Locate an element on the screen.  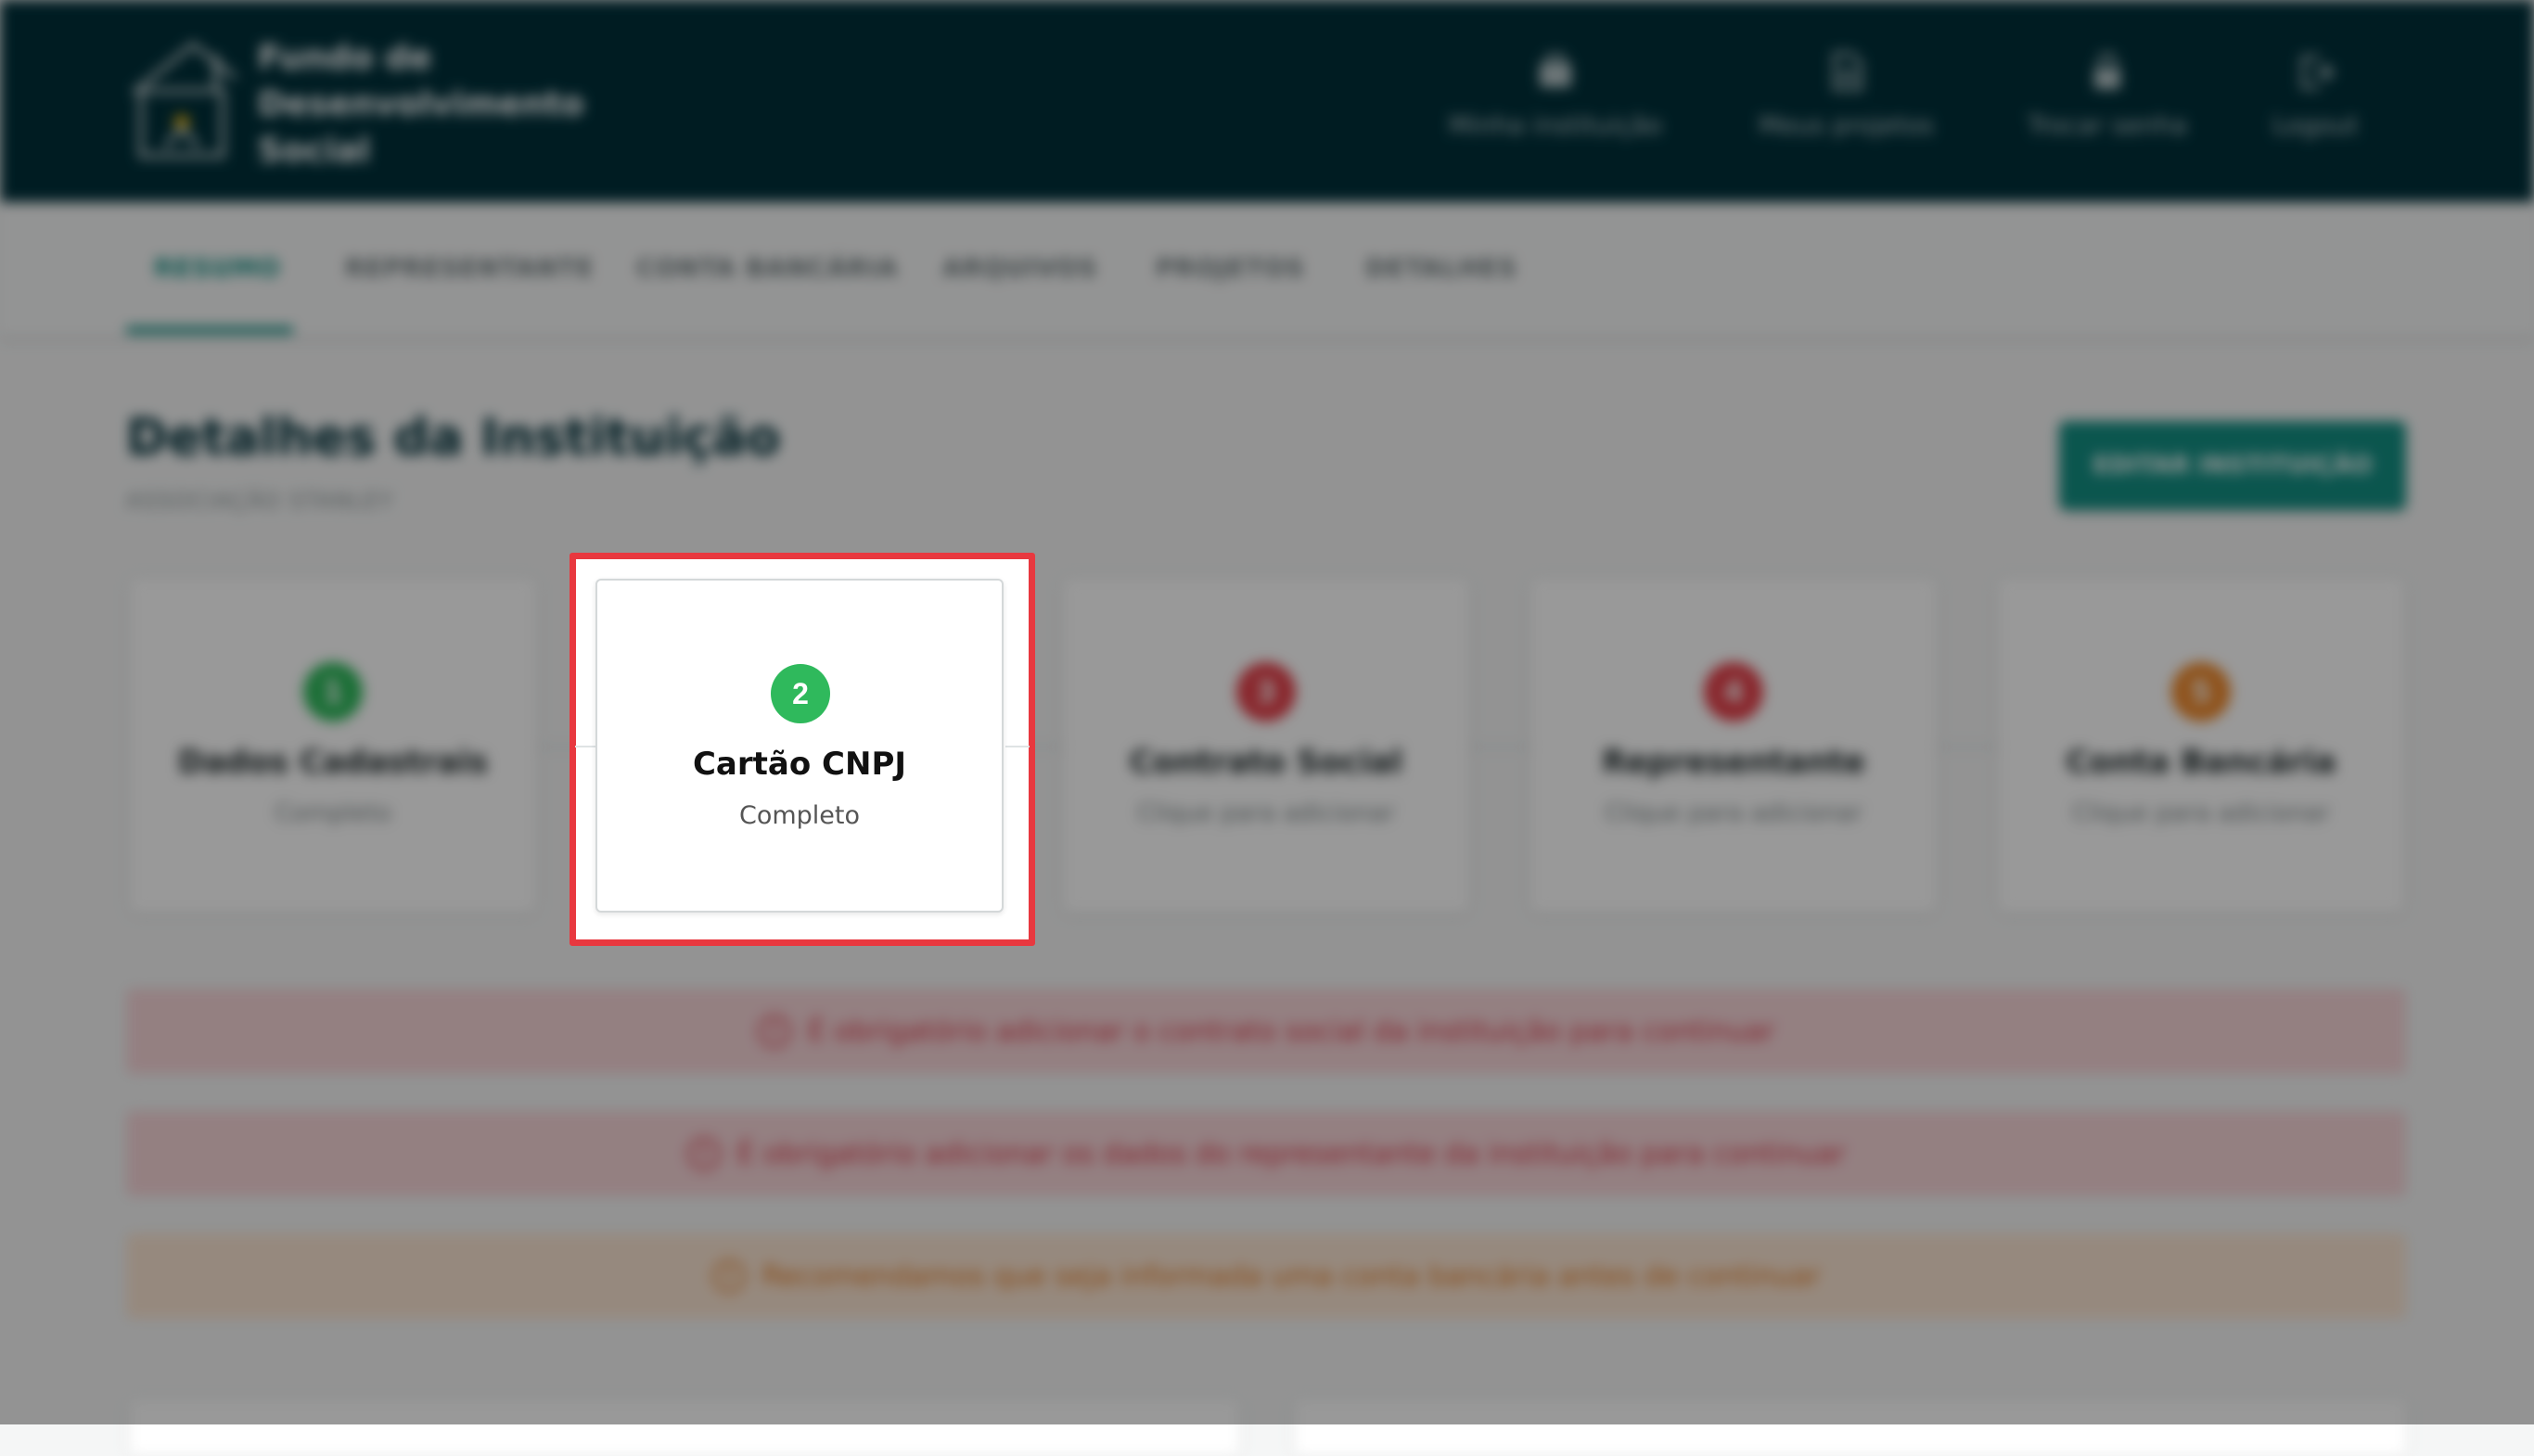
step-number-badge: 2 is located at coordinates (800, 693).